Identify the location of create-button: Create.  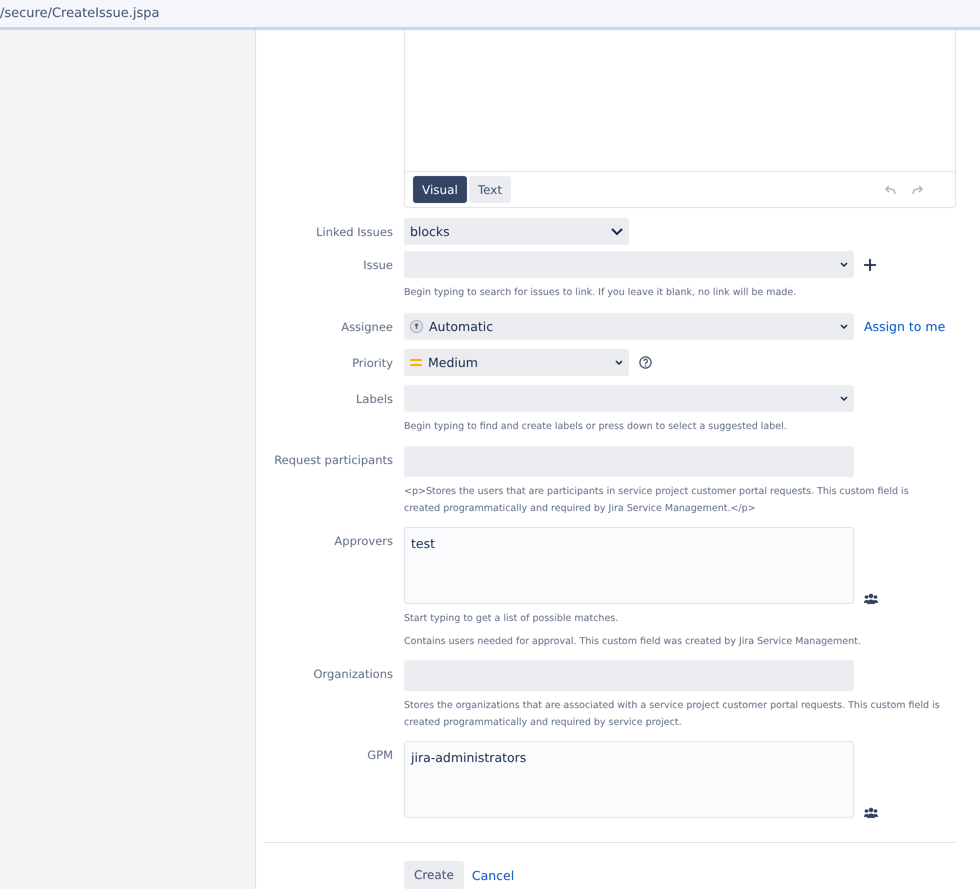
(434, 875).